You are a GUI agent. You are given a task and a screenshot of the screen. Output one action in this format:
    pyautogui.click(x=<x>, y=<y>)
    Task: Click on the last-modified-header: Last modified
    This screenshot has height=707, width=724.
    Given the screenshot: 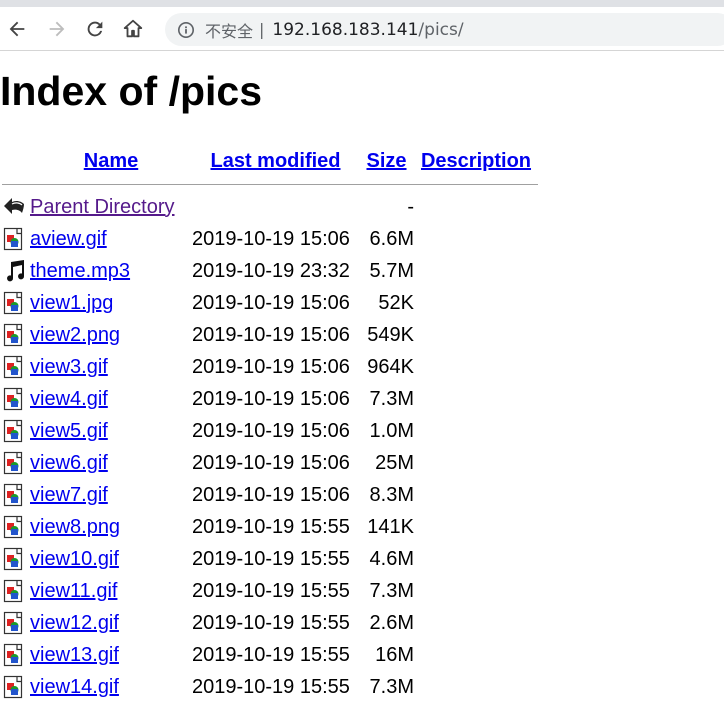 What is the action you would take?
    pyautogui.click(x=275, y=161)
    